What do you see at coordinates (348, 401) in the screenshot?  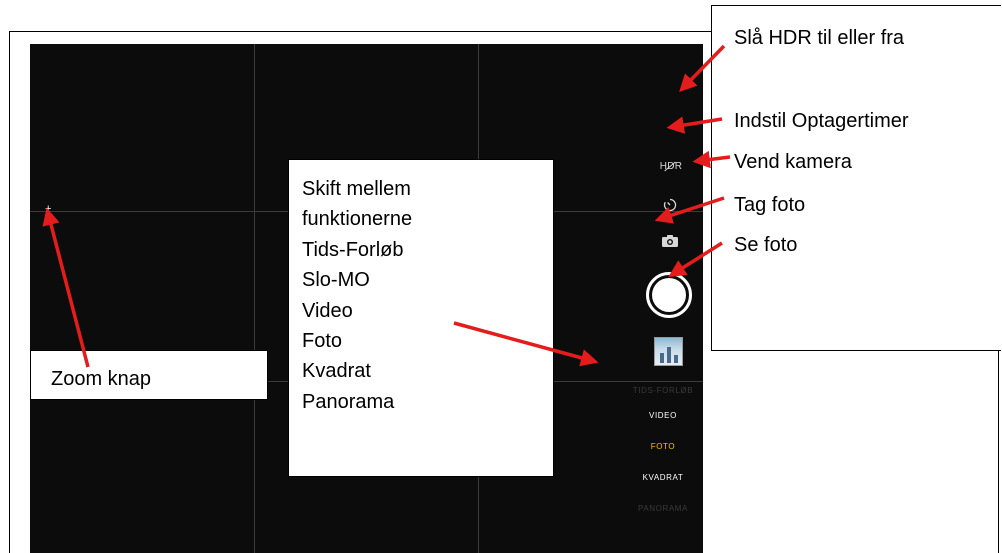 I see `modes-callout-line: Panorama` at bounding box center [348, 401].